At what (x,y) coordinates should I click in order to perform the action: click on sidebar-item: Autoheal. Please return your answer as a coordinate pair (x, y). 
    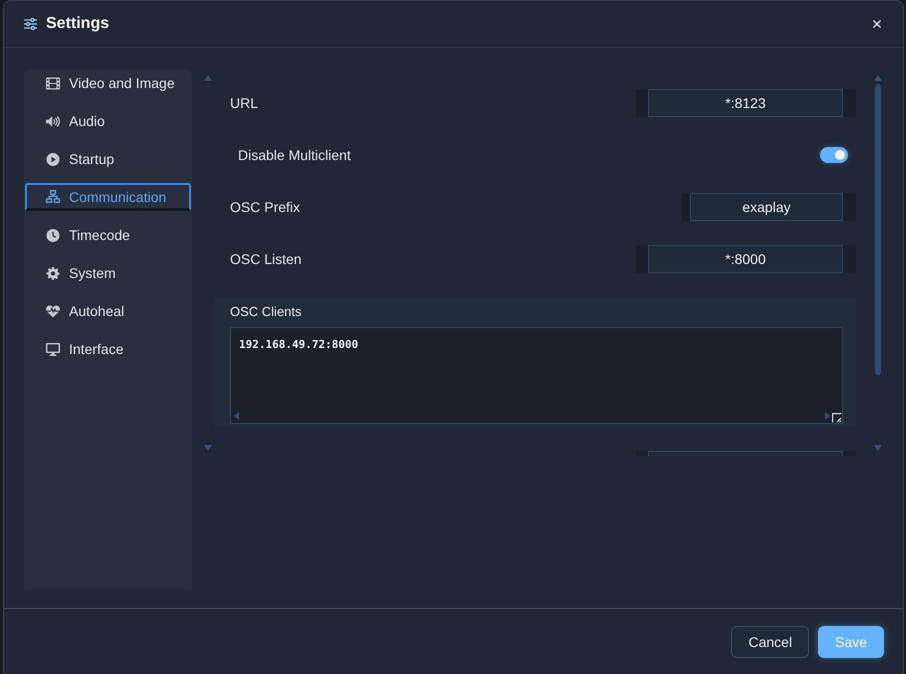
    Looking at the image, I should click on (108, 311).